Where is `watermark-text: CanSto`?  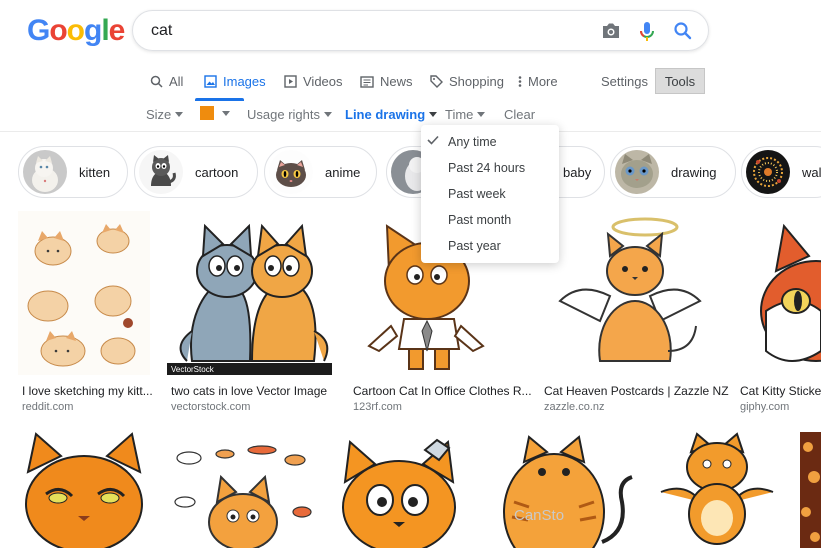 watermark-text: CanSto is located at coordinates (539, 515).